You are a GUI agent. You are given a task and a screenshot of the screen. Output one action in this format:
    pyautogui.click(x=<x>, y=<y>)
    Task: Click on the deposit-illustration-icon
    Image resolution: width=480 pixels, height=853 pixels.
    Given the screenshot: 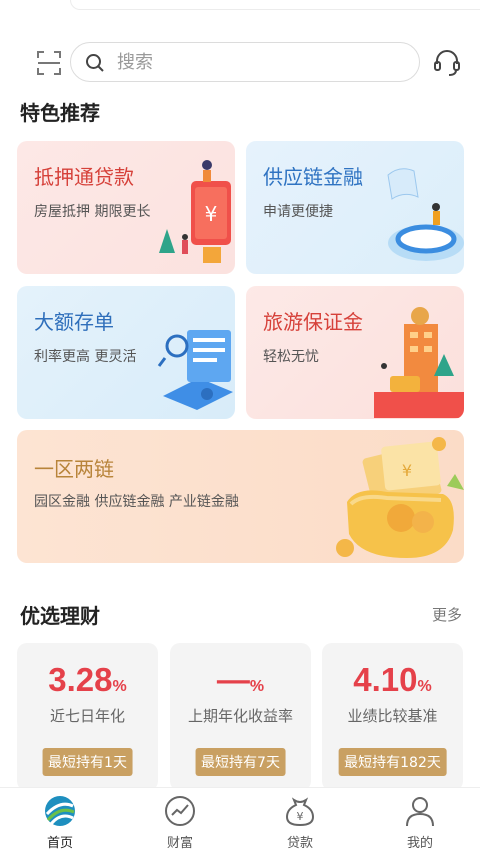 What is the action you would take?
    pyautogui.click(x=195, y=370)
    